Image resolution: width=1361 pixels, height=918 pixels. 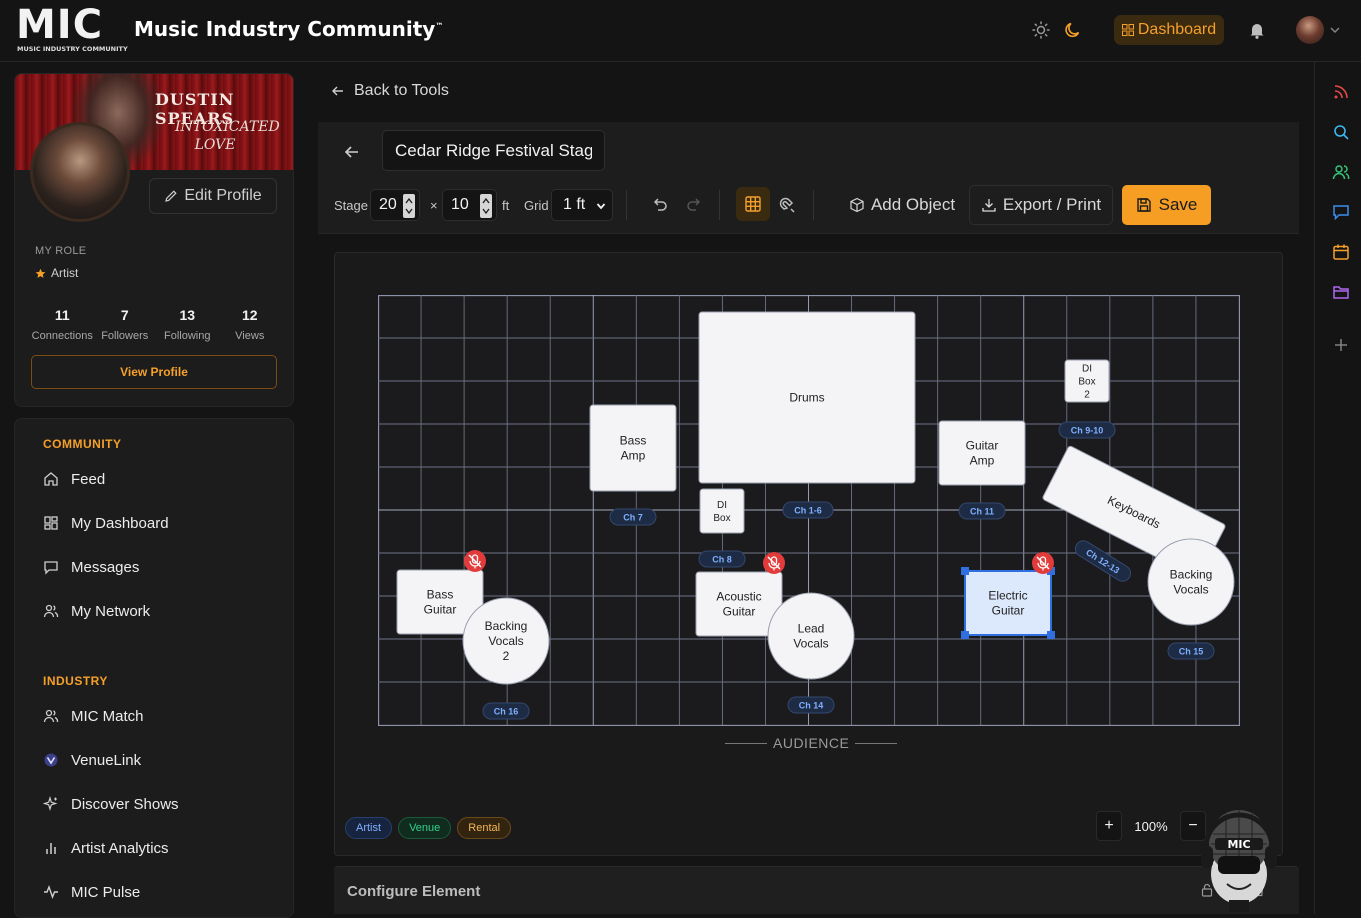 I want to click on moon-icon, so click(x=1073, y=30).